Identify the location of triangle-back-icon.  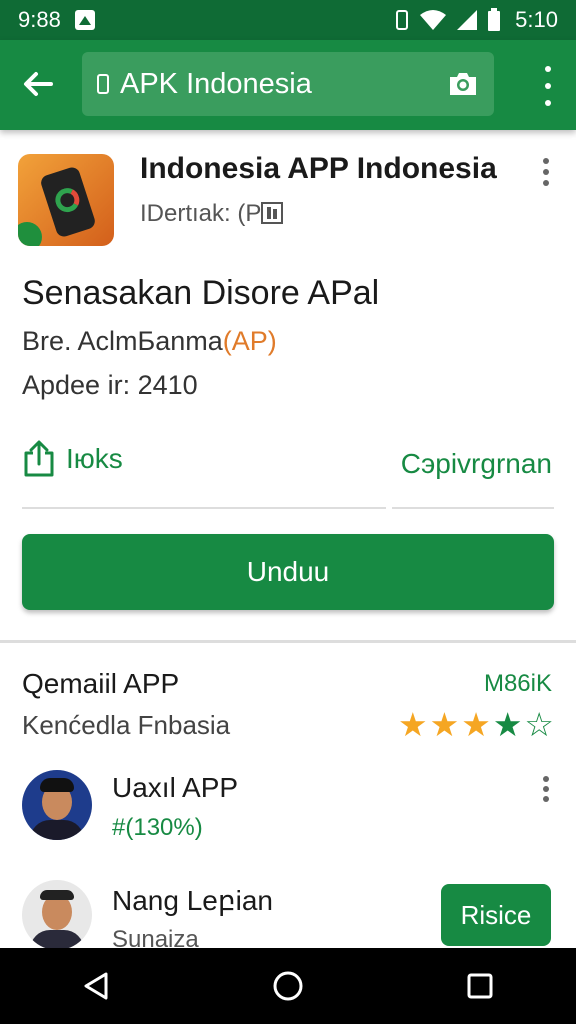
(96, 986).